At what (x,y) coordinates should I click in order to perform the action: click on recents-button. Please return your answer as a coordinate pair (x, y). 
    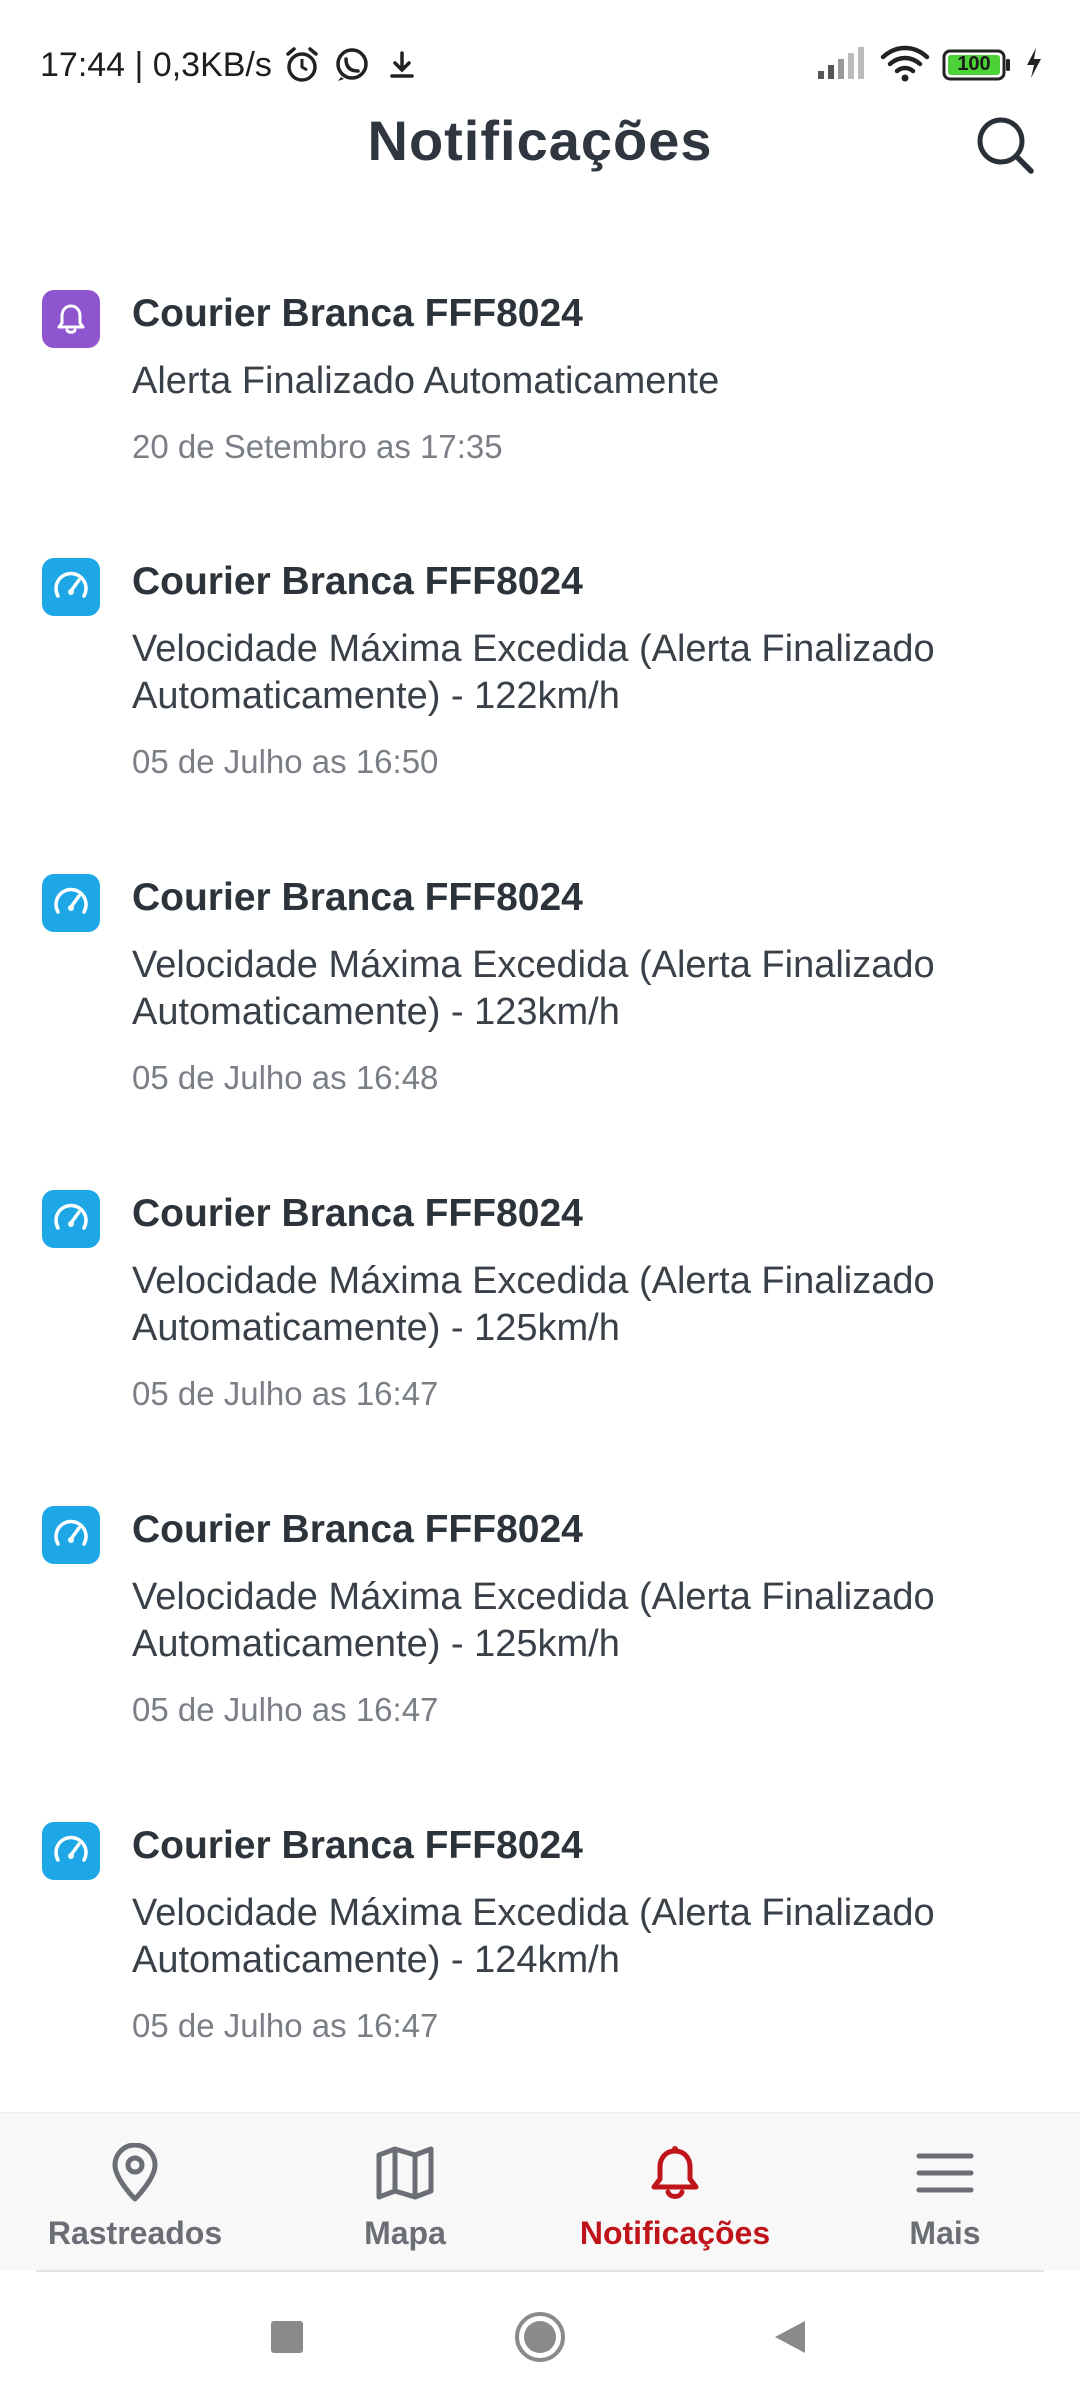
    Looking at the image, I should click on (287, 2337).